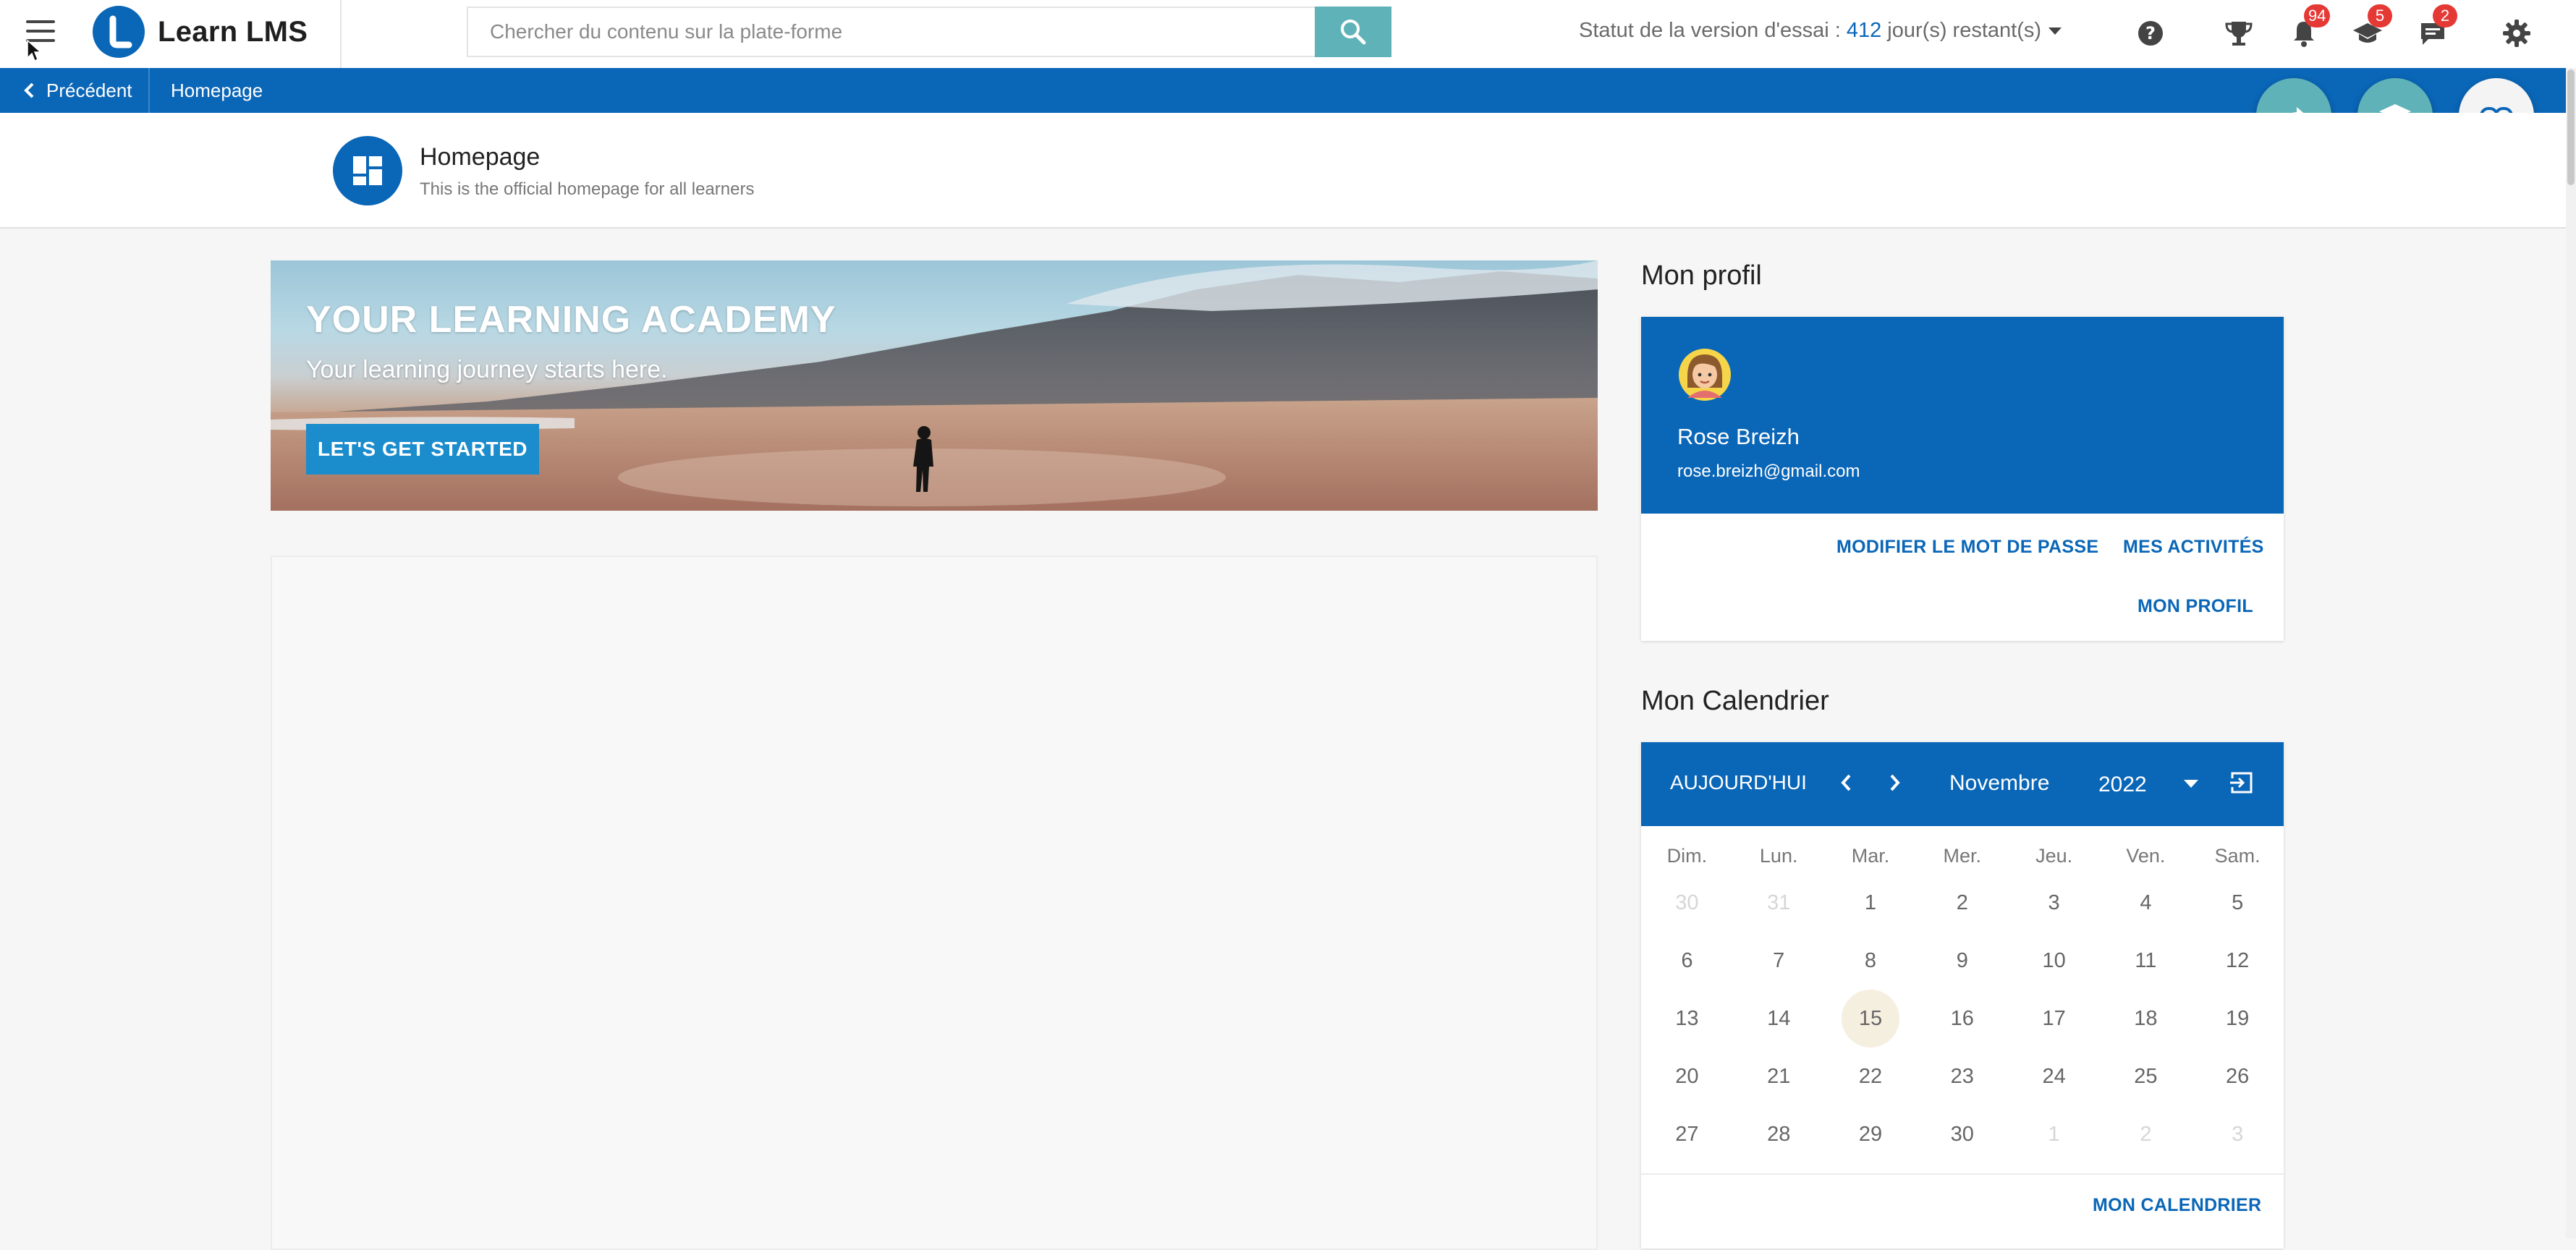 The image size is (2576, 1250). I want to click on trial-days: 412, so click(1864, 31).